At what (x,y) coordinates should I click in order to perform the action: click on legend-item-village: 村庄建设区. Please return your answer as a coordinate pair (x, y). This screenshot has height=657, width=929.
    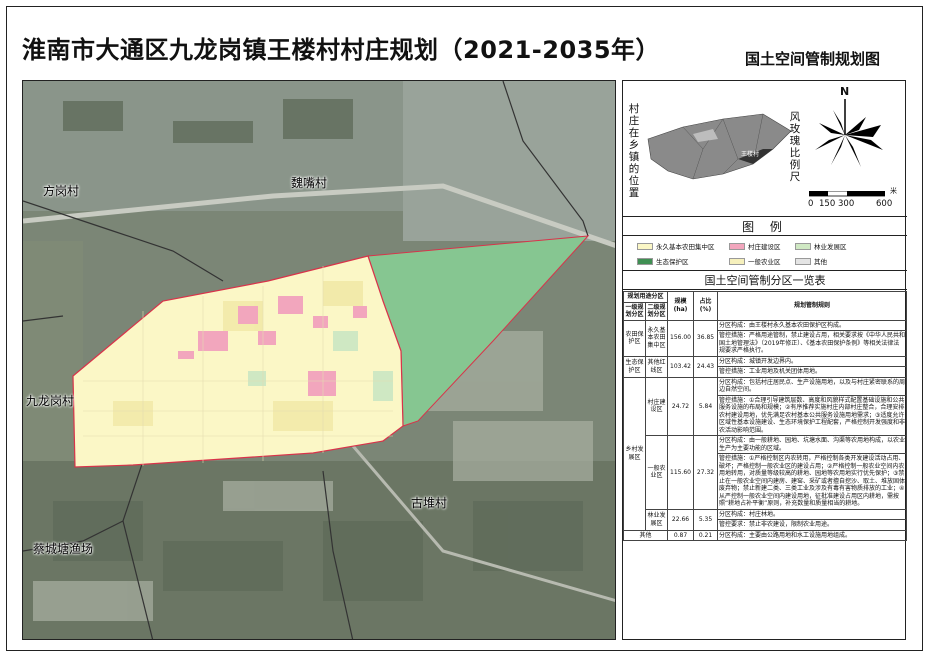
    Looking at the image, I should click on (755, 246).